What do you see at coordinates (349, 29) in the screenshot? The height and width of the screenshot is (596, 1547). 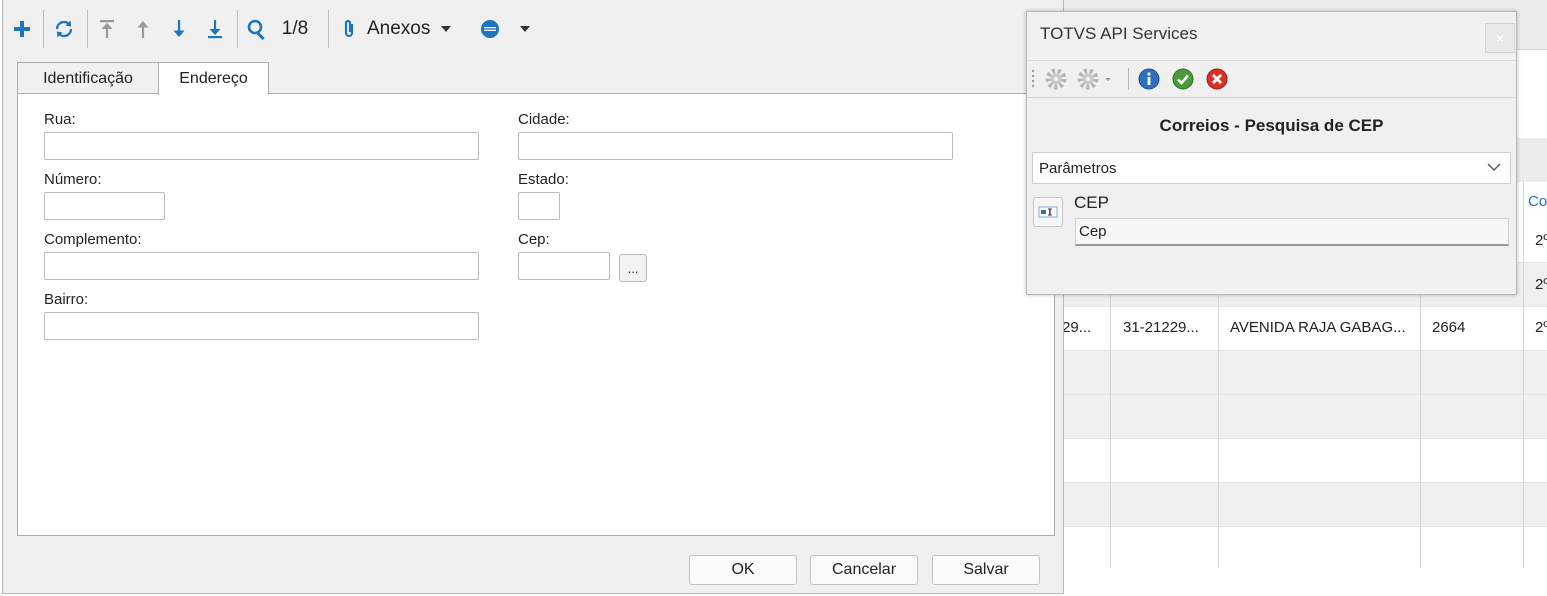 I see `paperclip-icon` at bounding box center [349, 29].